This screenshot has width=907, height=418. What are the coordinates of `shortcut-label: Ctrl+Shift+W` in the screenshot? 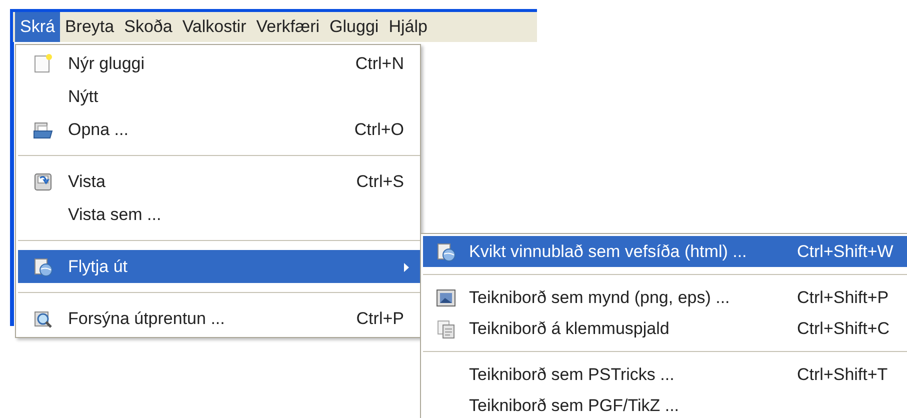 It's located at (845, 252).